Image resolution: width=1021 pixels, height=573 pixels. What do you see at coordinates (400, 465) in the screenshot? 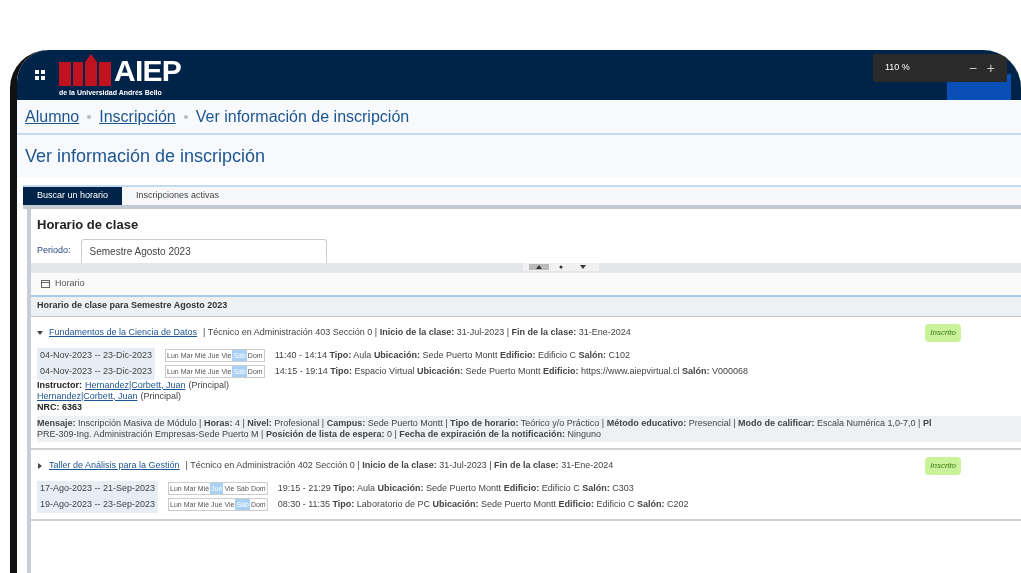
I see `course-details: | Técnico en Administración 402 Sección 0 | Inicio de la clase: 31-Jul-2023 | Fin de la clase: 31-Ene-2024` at bounding box center [400, 465].